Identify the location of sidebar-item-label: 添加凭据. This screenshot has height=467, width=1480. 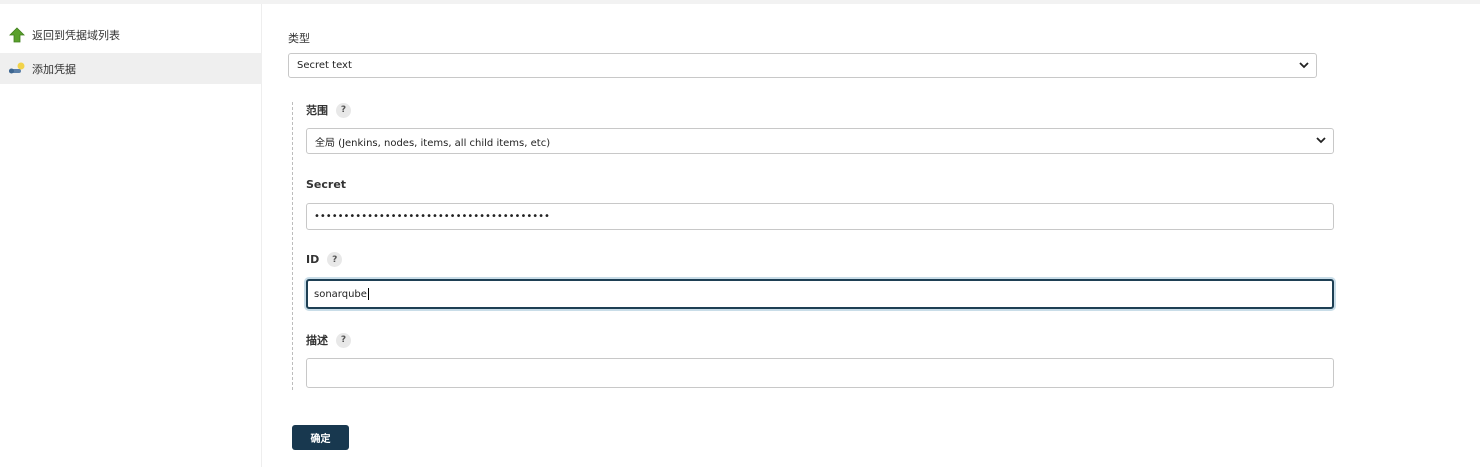
(54, 69).